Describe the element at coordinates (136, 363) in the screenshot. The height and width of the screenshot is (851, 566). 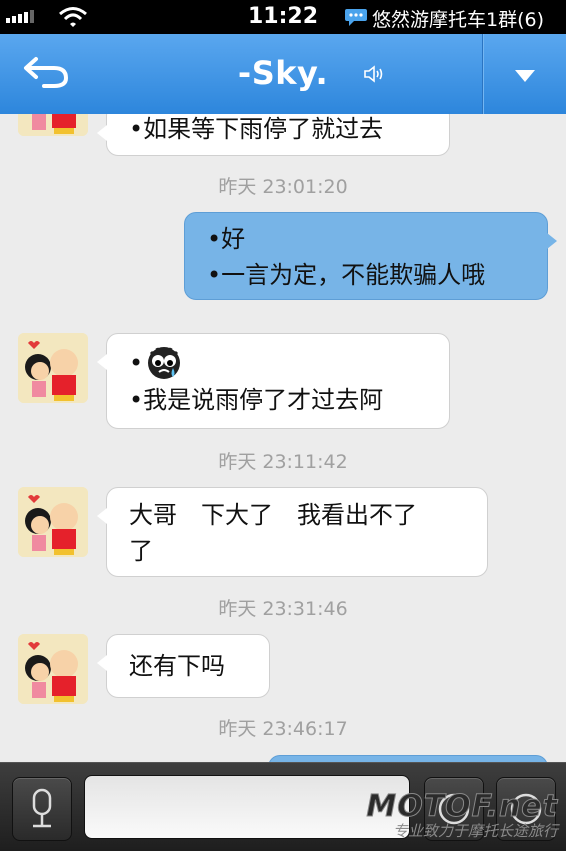
I see `message-text: •` at that location.